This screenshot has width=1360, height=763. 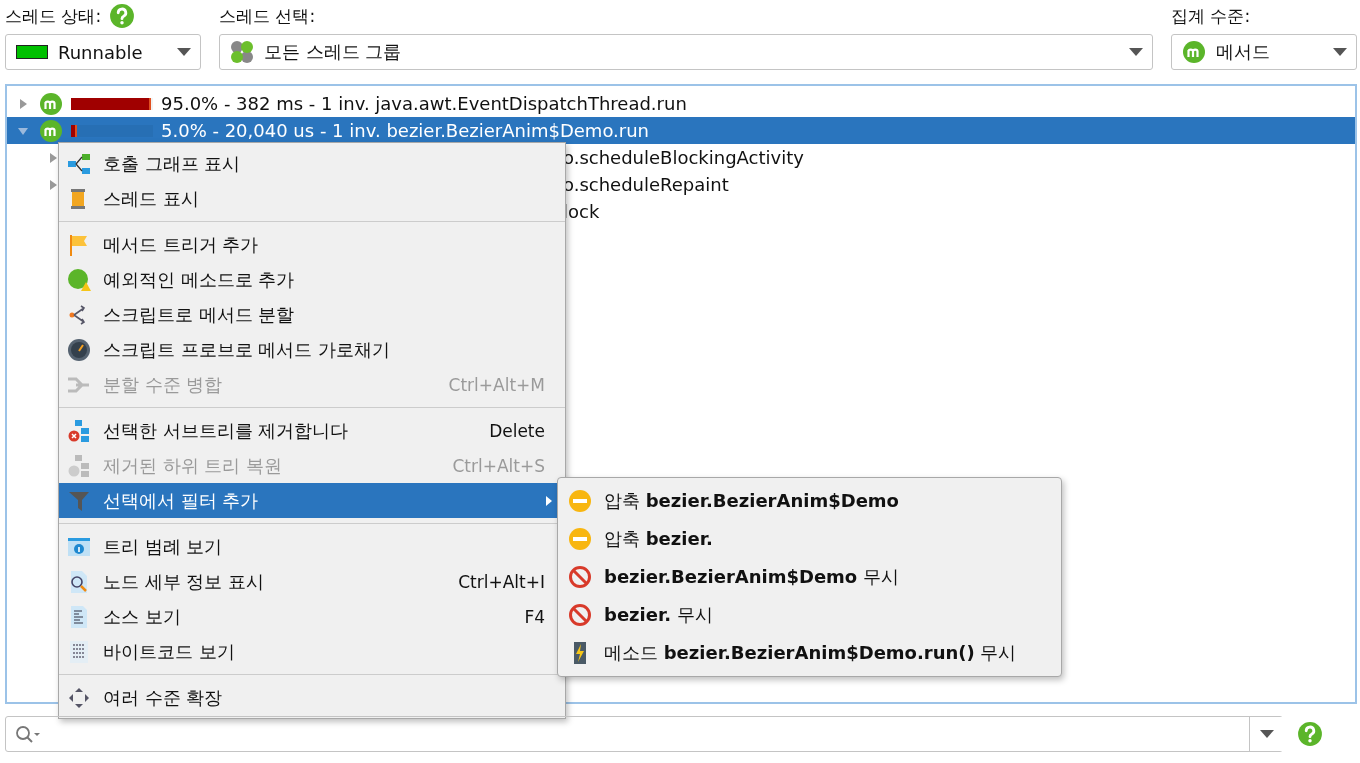 What do you see at coordinates (312, 198) in the screenshot?
I see `menu-item: 스레드 표시` at bounding box center [312, 198].